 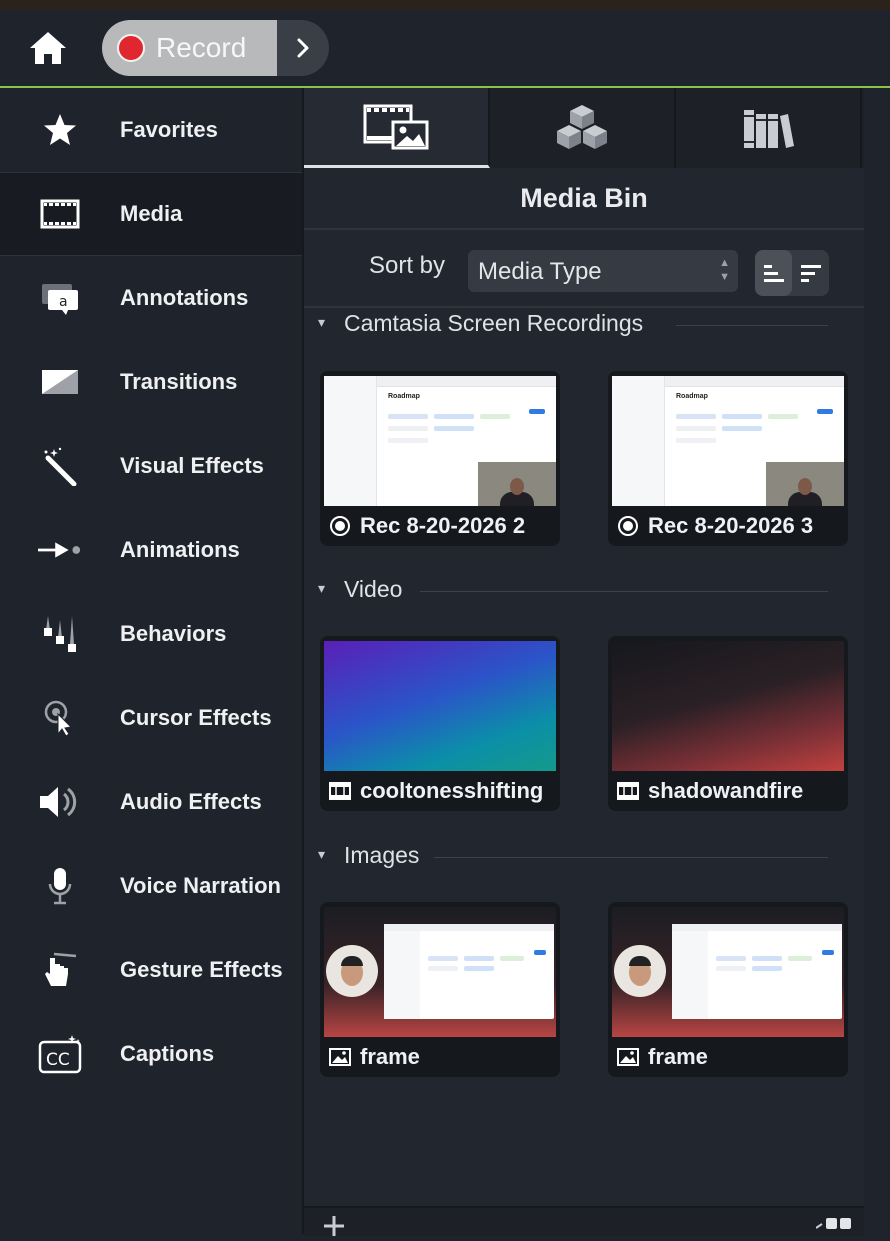 I want to click on sidebar-item-audio-effects: Audio Effects, so click(x=151, y=802).